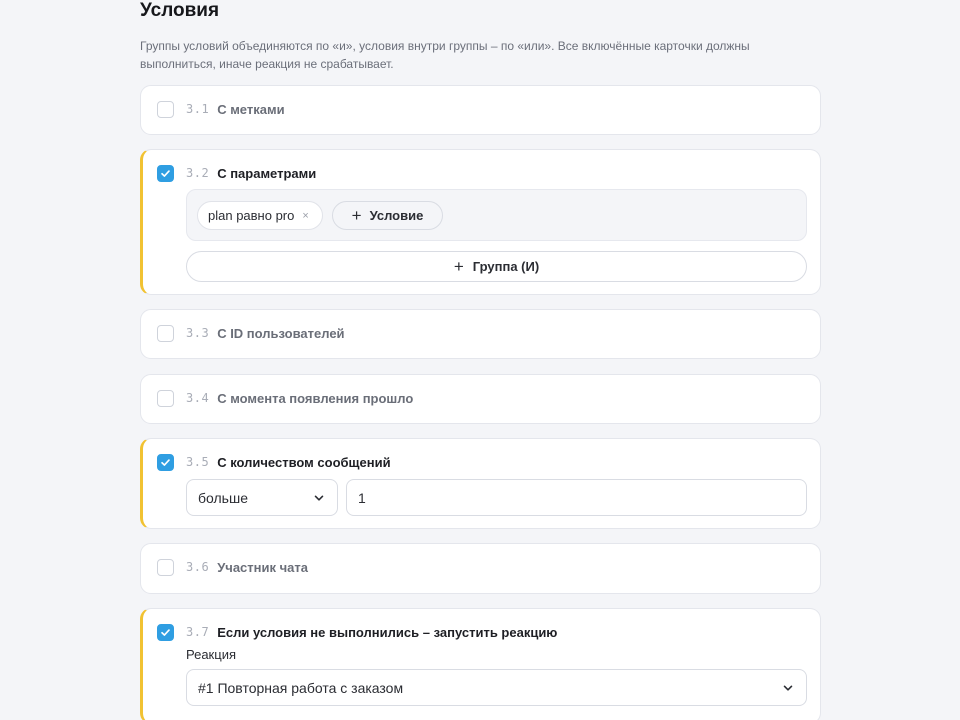  I want to click on card-title: С параметрами, so click(266, 173).